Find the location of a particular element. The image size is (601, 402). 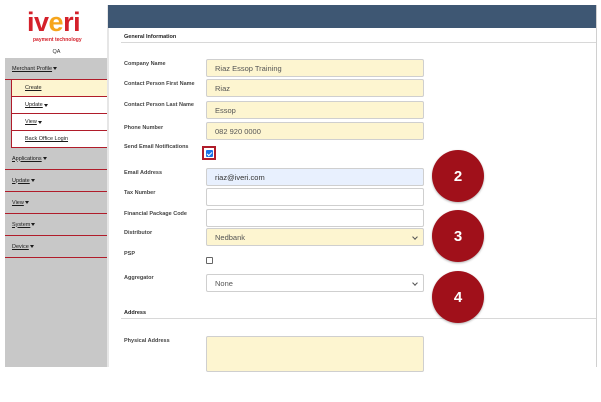

sidebar-item-view-main: View is located at coordinates (56, 203).